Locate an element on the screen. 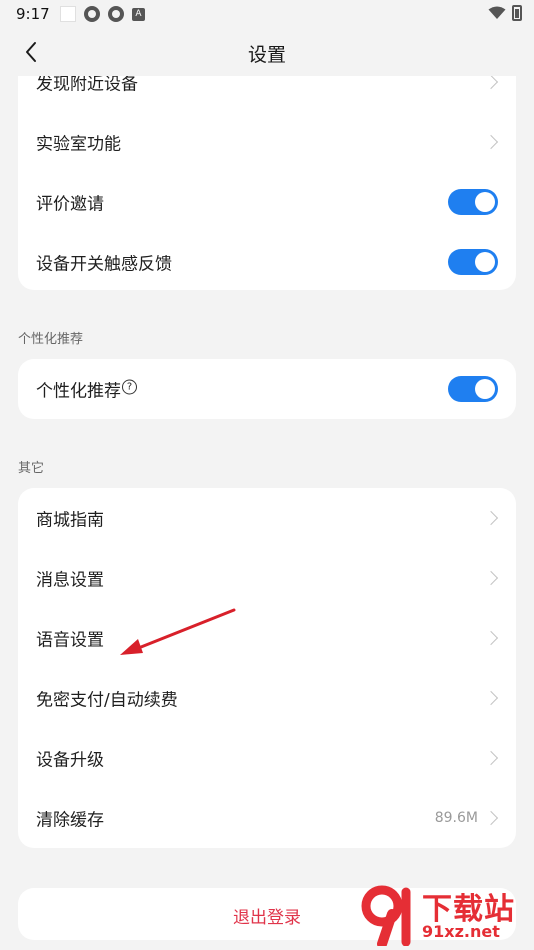 This screenshot has height=950, width=534. settings-item-label: 清除缓存 is located at coordinates (70, 820).